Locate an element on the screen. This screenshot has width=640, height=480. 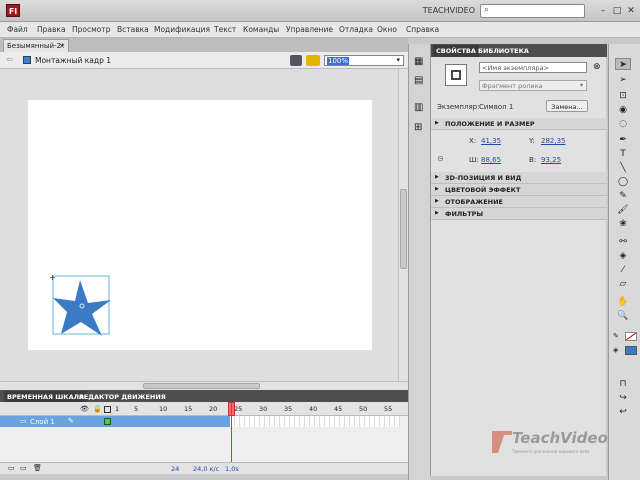
eyedropper-tool-icon: ⁄ is located at coordinates (623, 270).